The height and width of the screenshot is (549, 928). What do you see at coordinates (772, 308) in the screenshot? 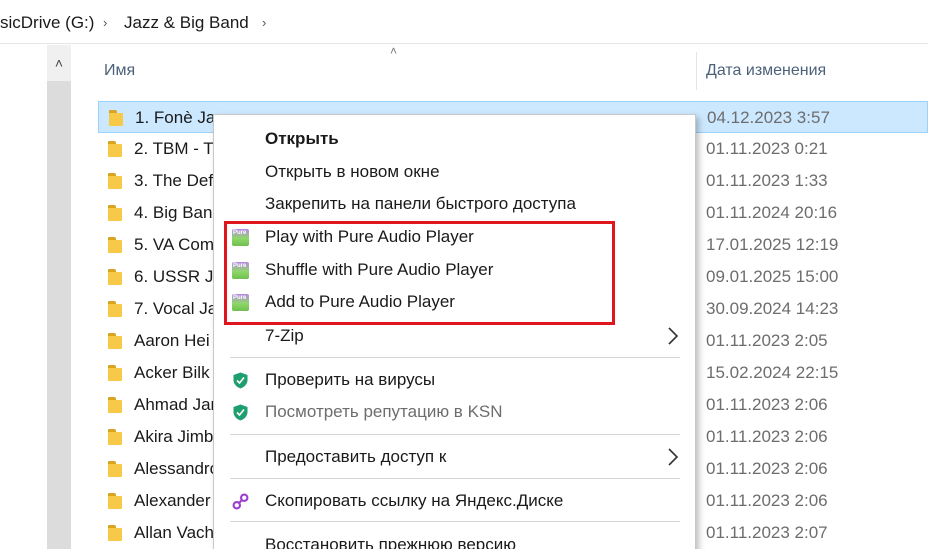
I see `file-date: 30.09.2024 14:23` at bounding box center [772, 308].